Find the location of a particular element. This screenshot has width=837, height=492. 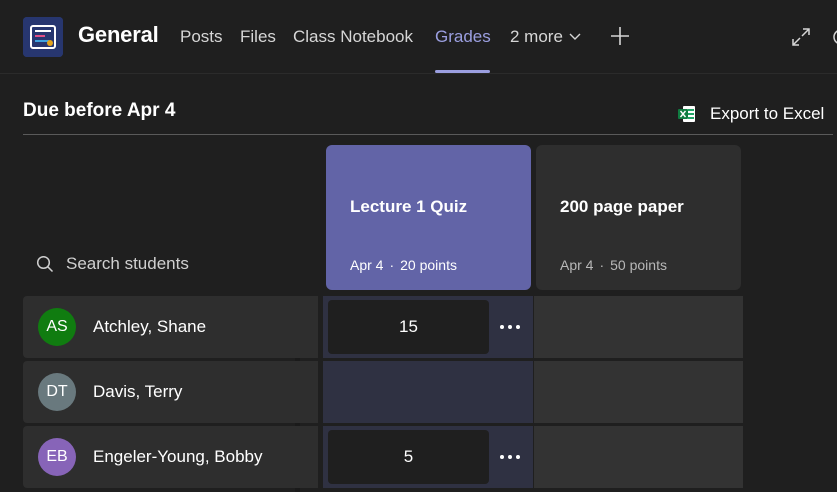

assignment-card-200-page-paper: 200 page paper Apr 4 · 50 points is located at coordinates (638, 217).